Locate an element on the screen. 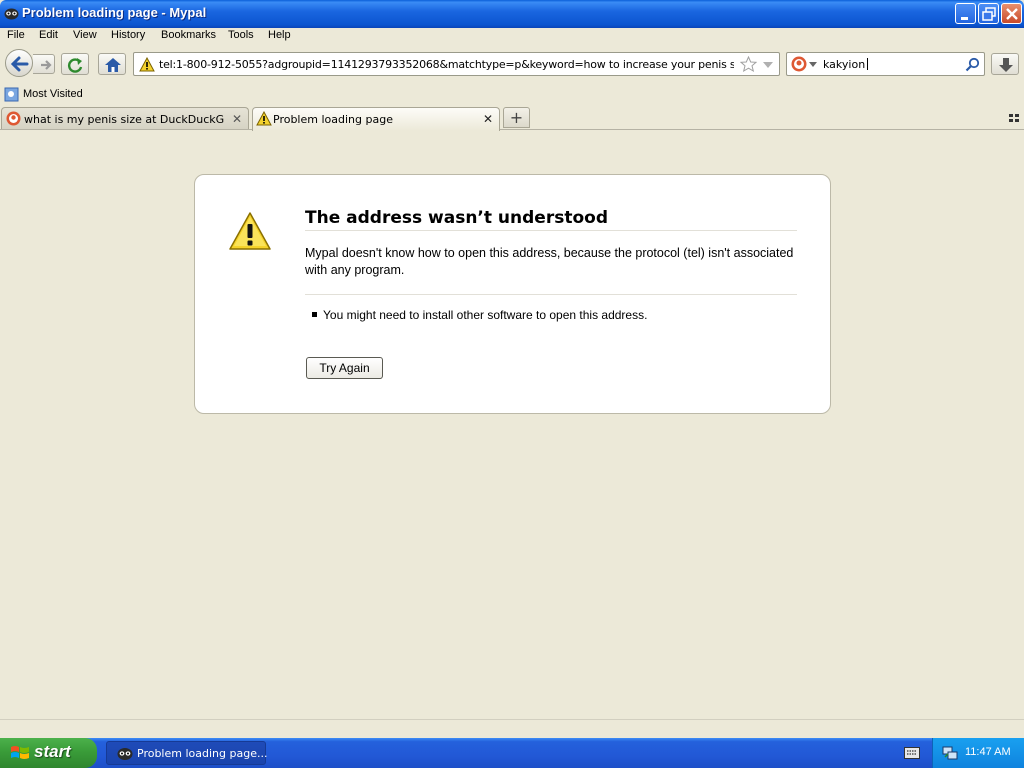  menu-bookmarks: Bookmarks is located at coordinates (188, 35).